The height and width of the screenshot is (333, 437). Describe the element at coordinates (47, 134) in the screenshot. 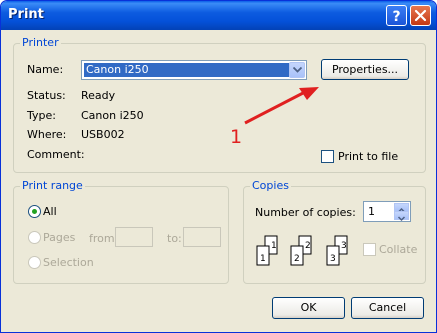

I see `where-label: Where:` at that location.